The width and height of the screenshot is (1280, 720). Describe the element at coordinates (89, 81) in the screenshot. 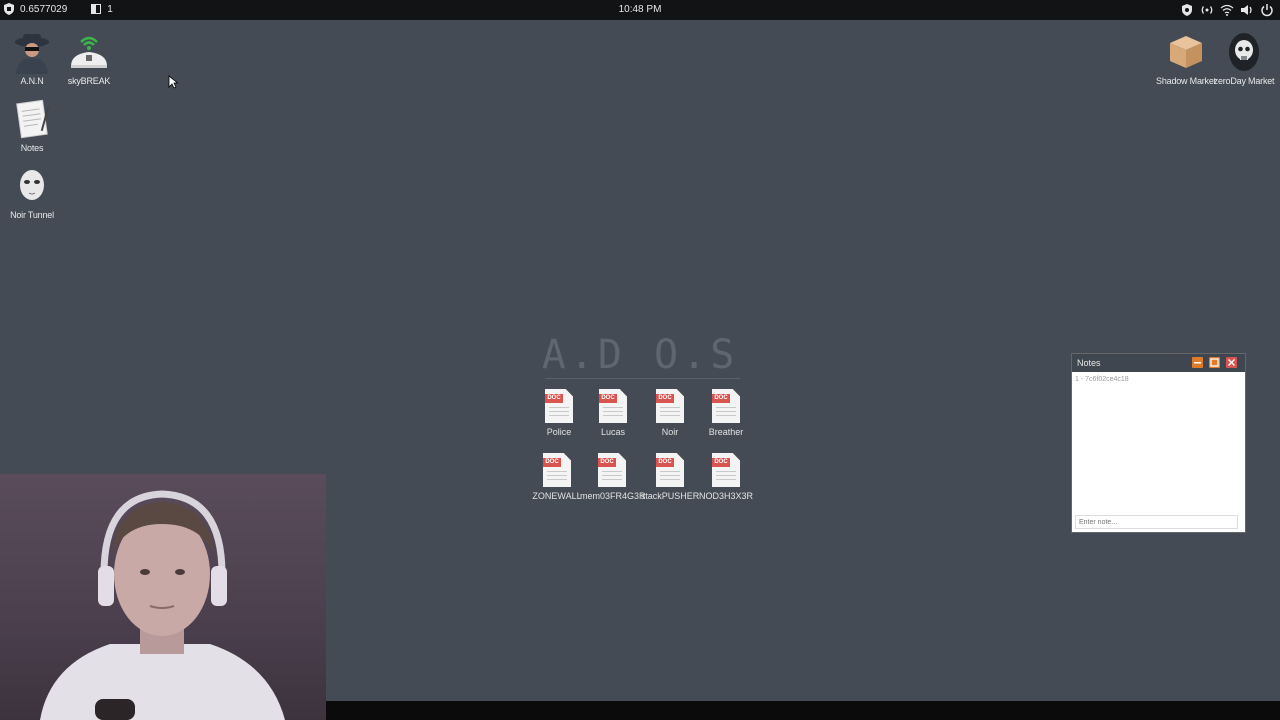

I see `desktop-icon-label: skyBREAK` at that location.